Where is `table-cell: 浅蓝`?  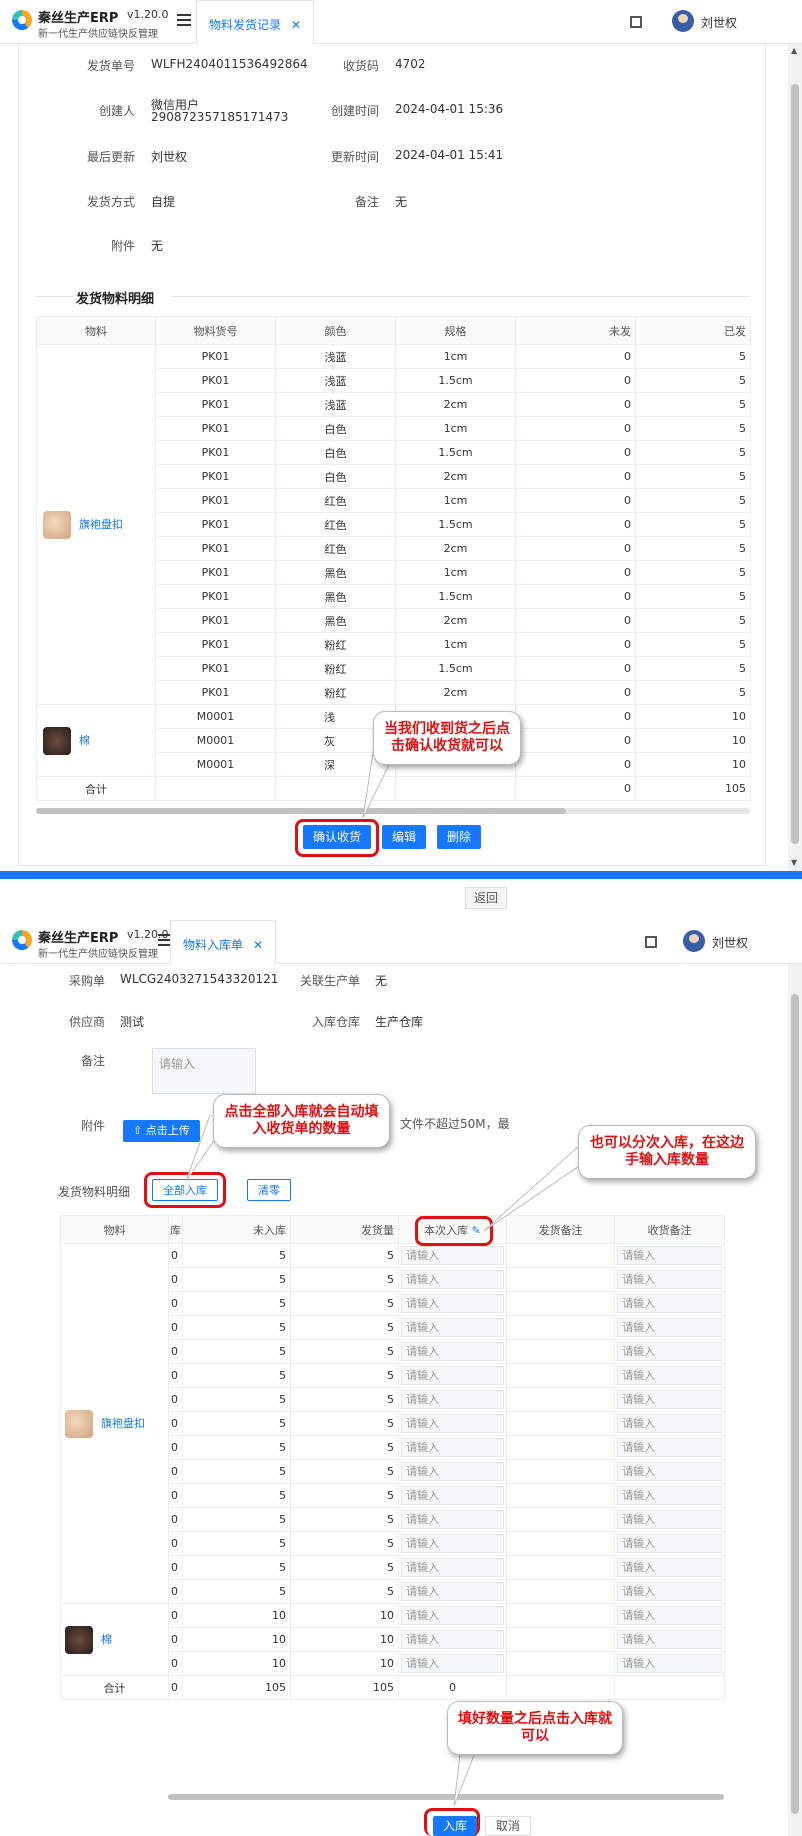 table-cell: 浅蓝 is located at coordinates (335, 404).